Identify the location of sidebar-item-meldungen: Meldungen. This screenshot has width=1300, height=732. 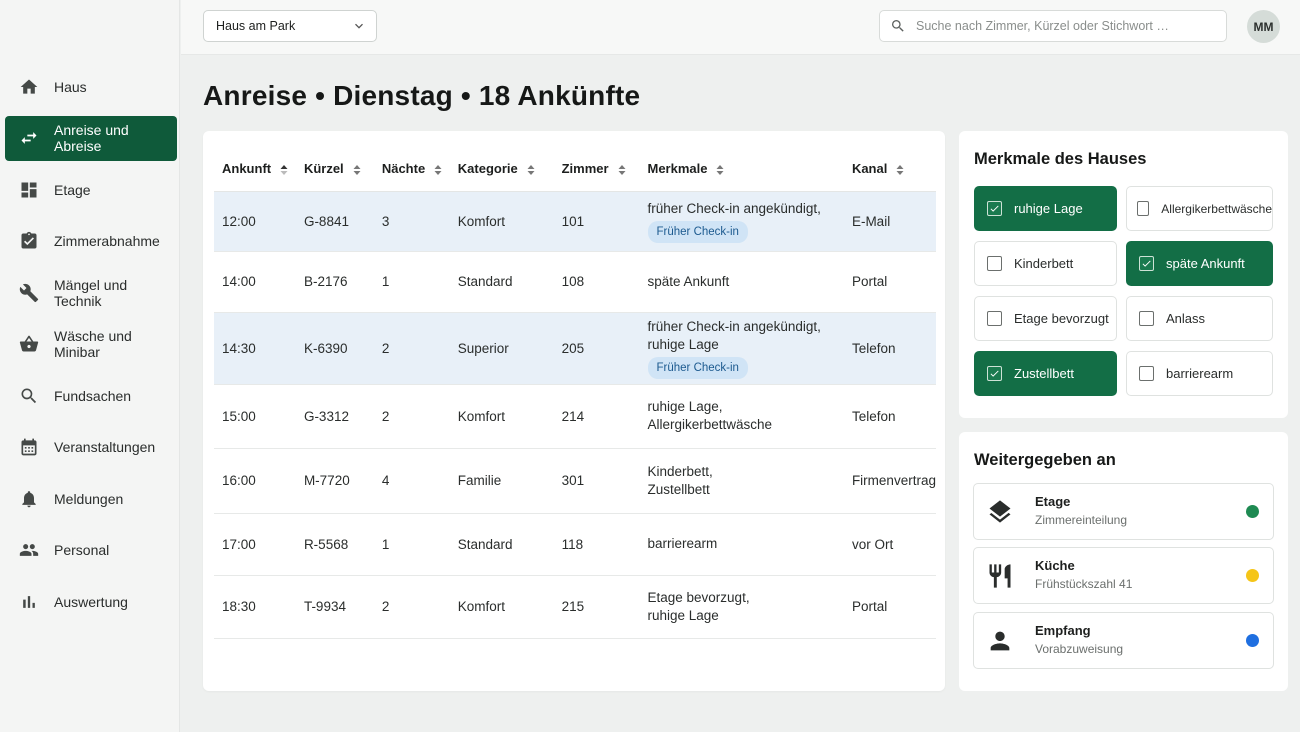
(91, 498).